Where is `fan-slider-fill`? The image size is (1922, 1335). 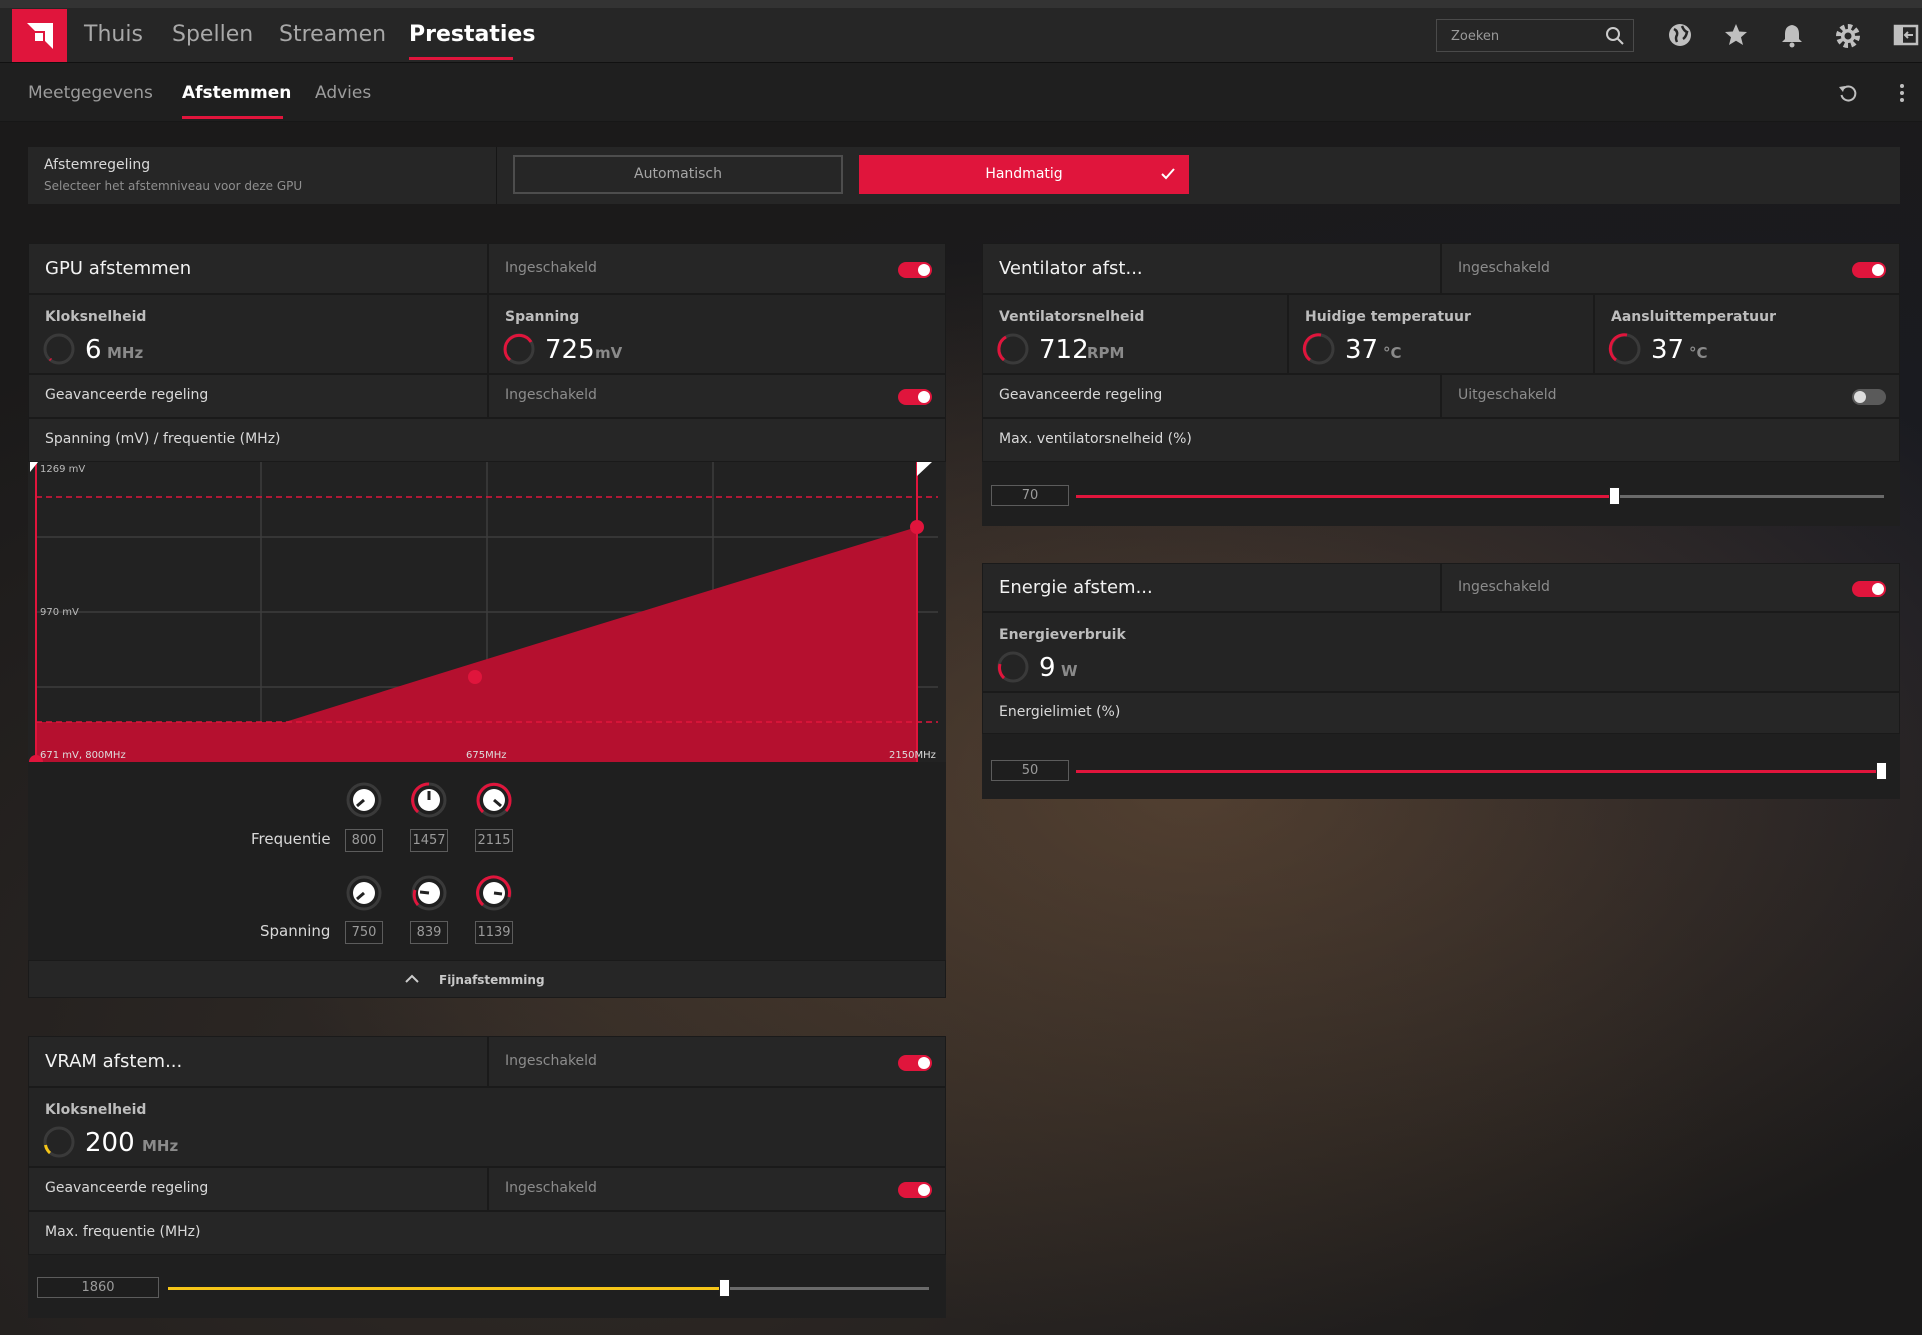
fan-slider-fill is located at coordinates (1345, 496).